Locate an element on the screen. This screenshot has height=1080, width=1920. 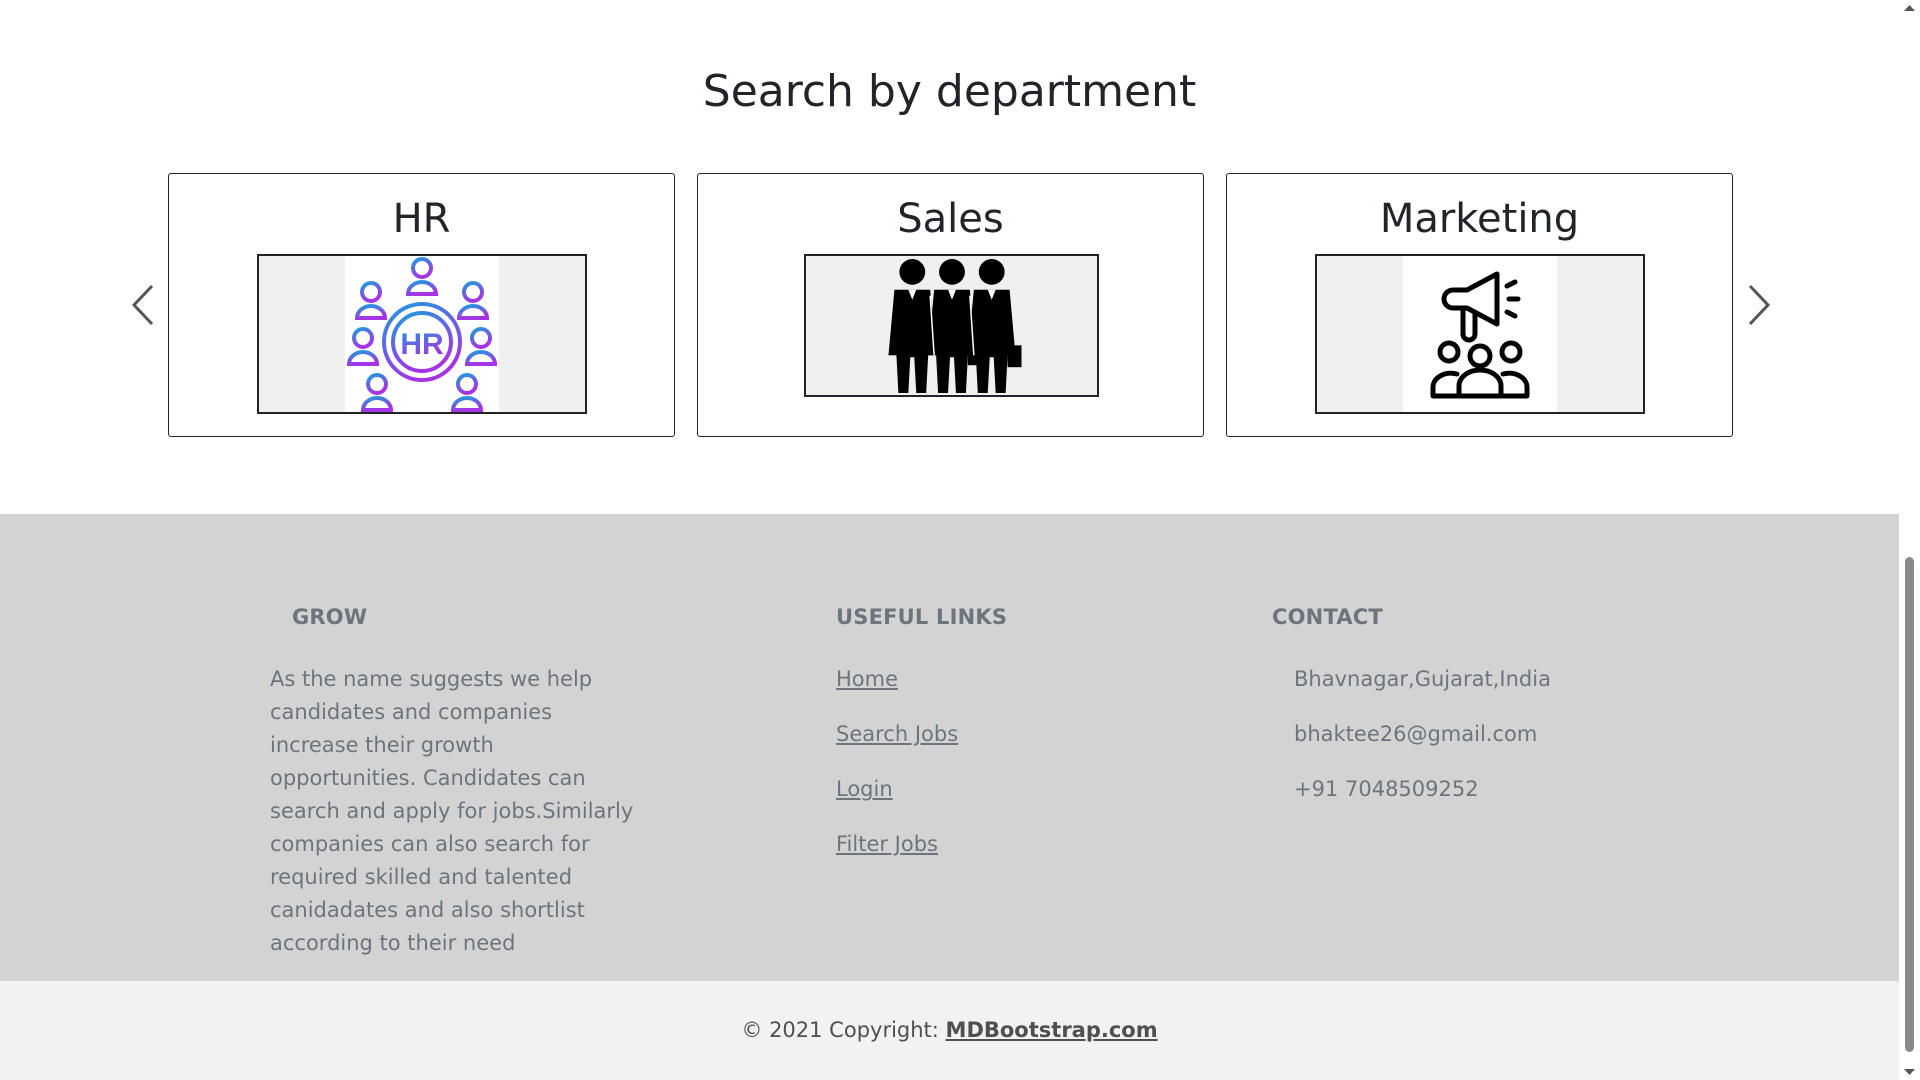
contact-address: Bhavnagar,Gujarat,India is located at coordinates (1422, 679).